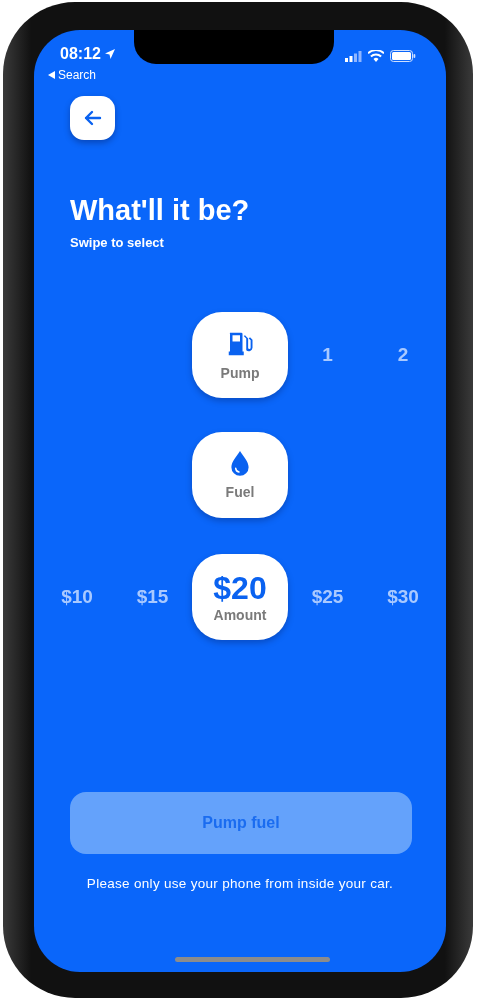  I want to click on status-time: 08:12, so click(80, 54).